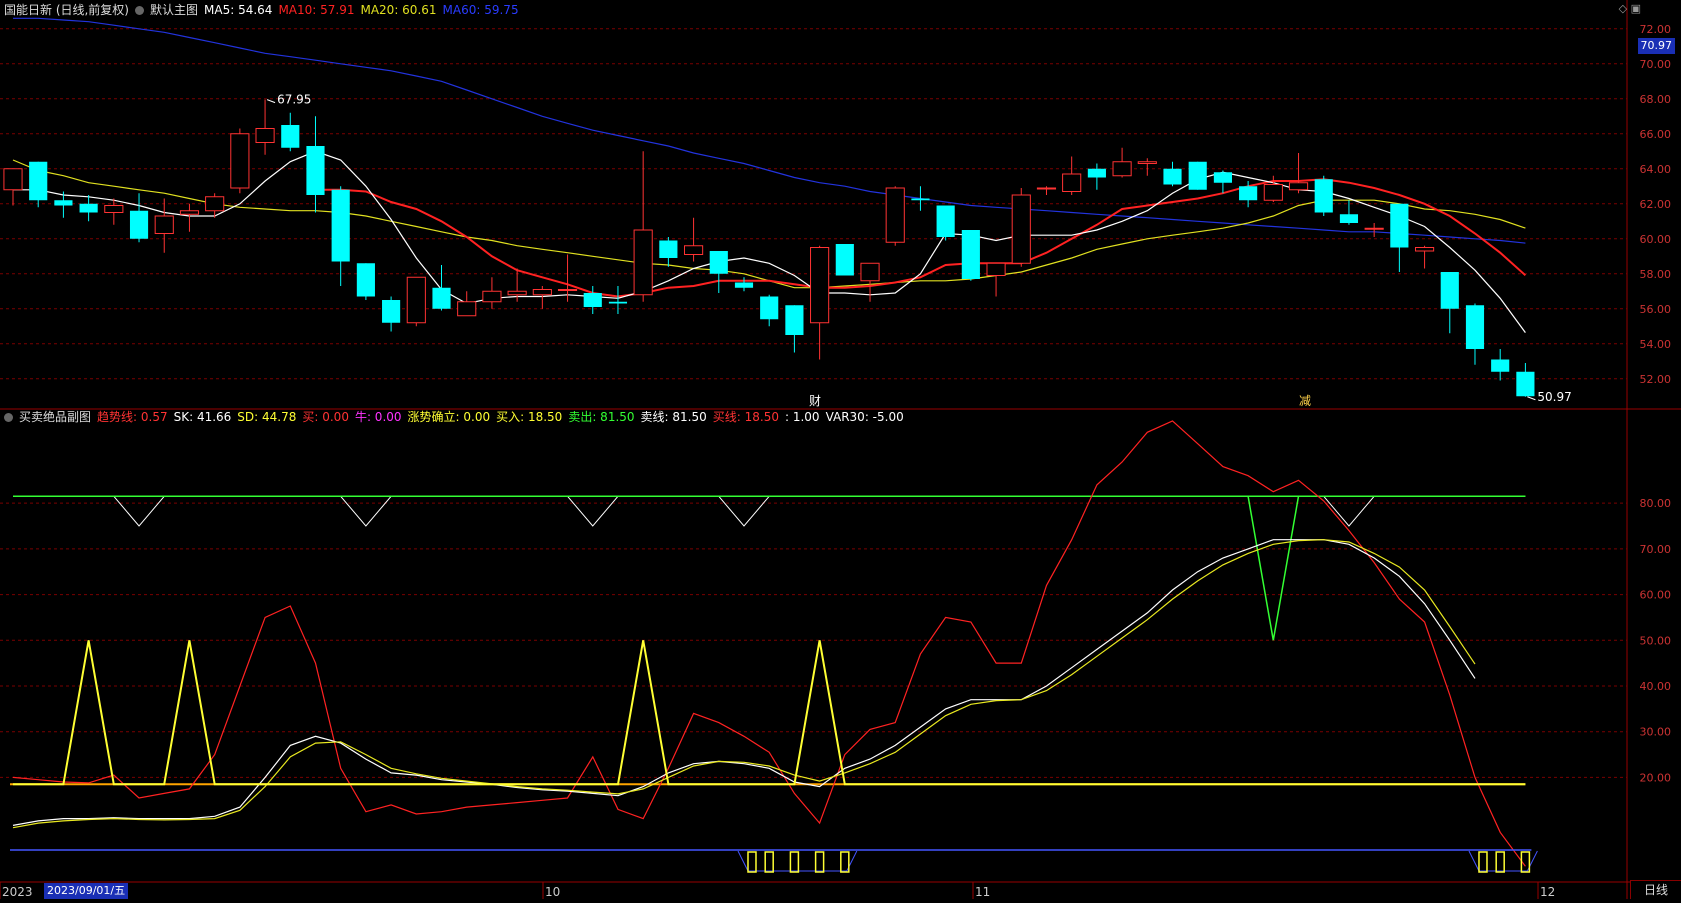 The image size is (1681, 903). Describe the element at coordinates (1656, 379) in the screenshot. I see `y-tick-label: 52.00` at that location.